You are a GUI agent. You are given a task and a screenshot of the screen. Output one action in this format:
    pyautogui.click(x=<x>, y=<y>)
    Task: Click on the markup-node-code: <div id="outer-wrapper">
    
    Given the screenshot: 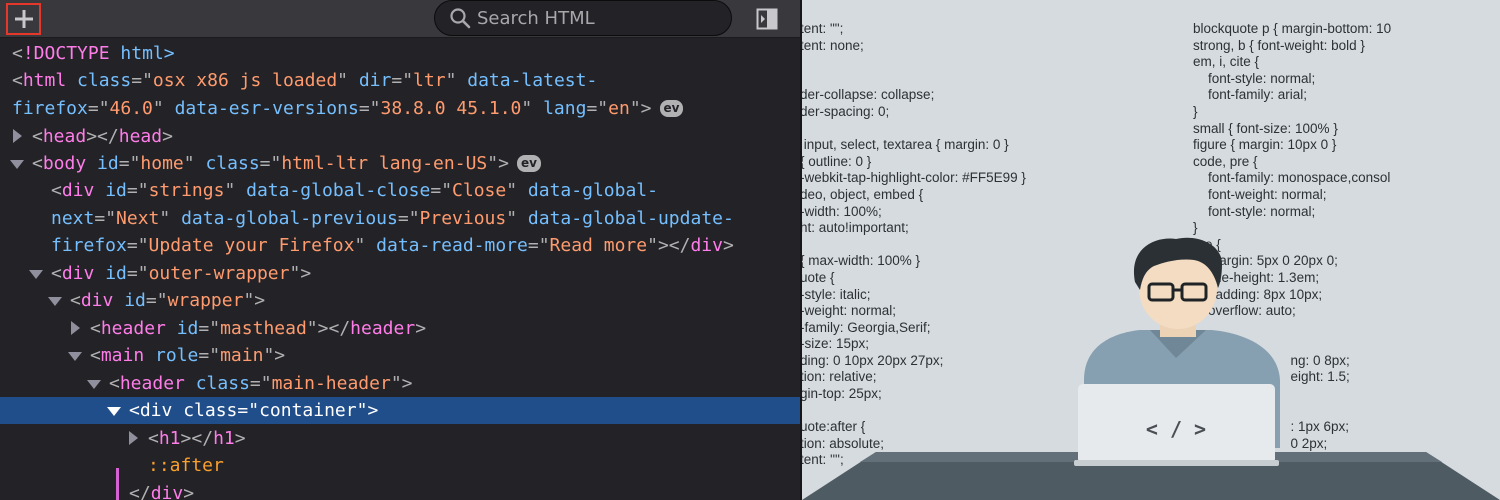 What is the action you would take?
    pyautogui.click(x=181, y=273)
    